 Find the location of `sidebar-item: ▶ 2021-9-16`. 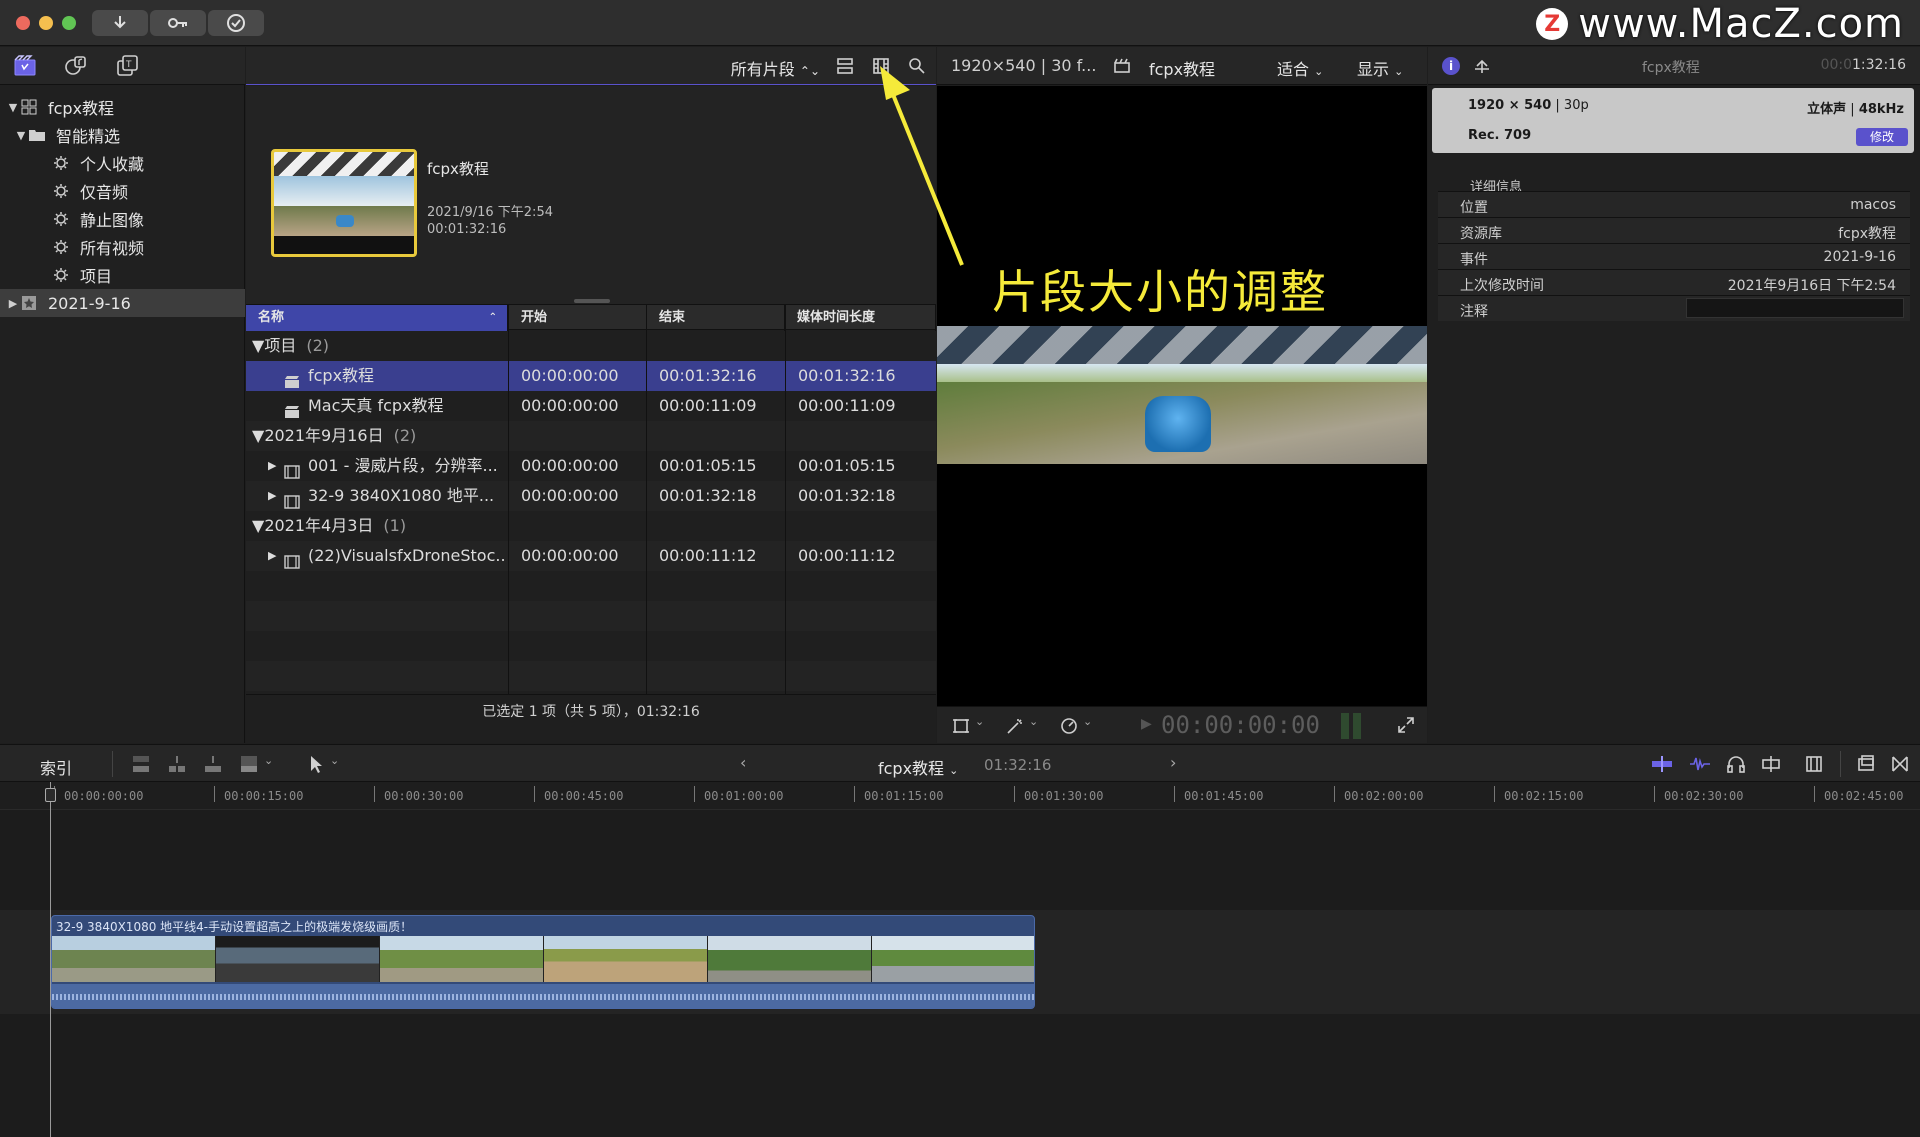

sidebar-item: ▶ 2021-9-16 is located at coordinates (122, 303).